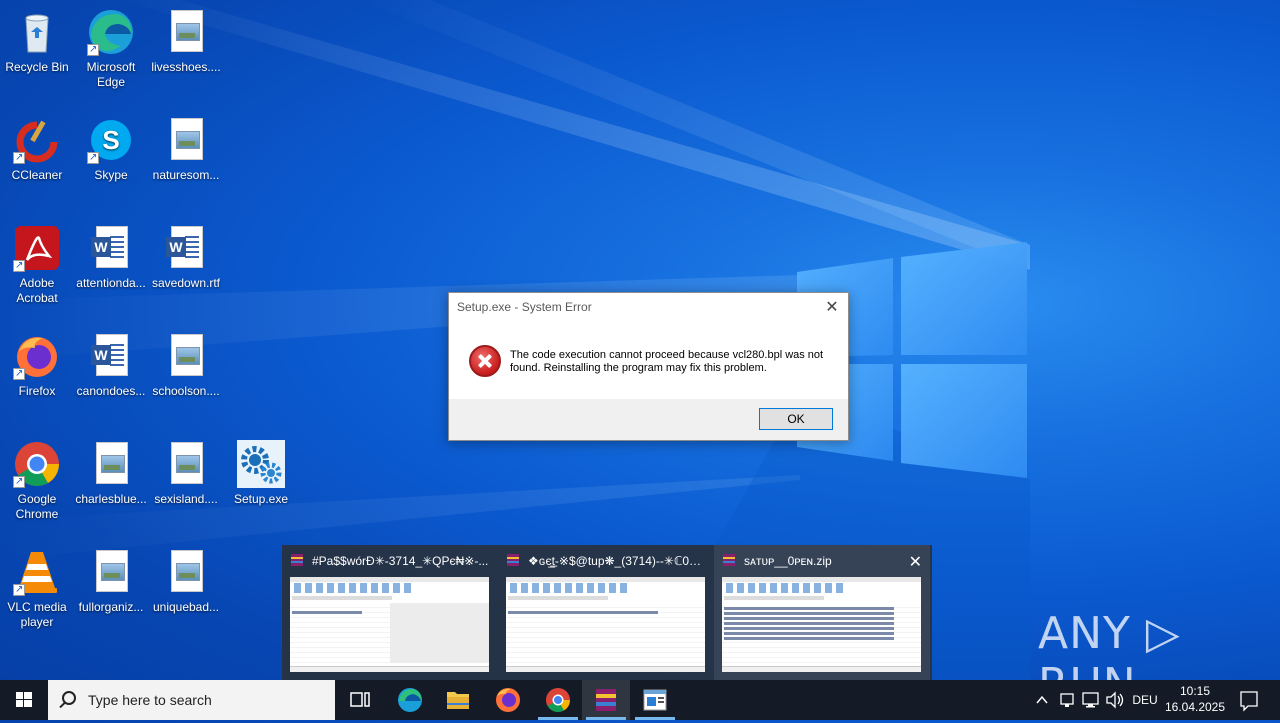 The height and width of the screenshot is (723, 1280). Describe the element at coordinates (261, 499) in the screenshot. I see `icon-label: Setup.exe` at that location.